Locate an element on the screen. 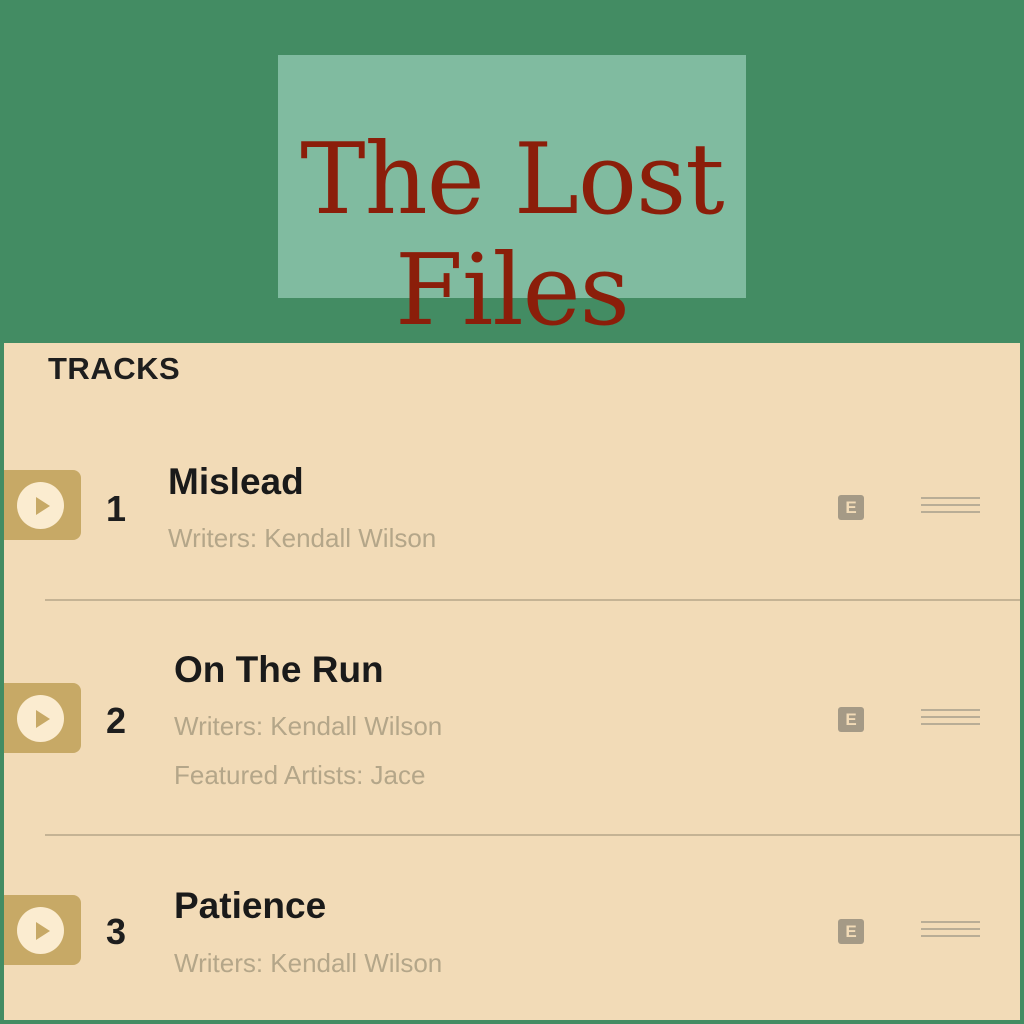 The height and width of the screenshot is (1024, 1024). track-featured-artists: Featured Artists: Jace is located at coordinates (300, 775).